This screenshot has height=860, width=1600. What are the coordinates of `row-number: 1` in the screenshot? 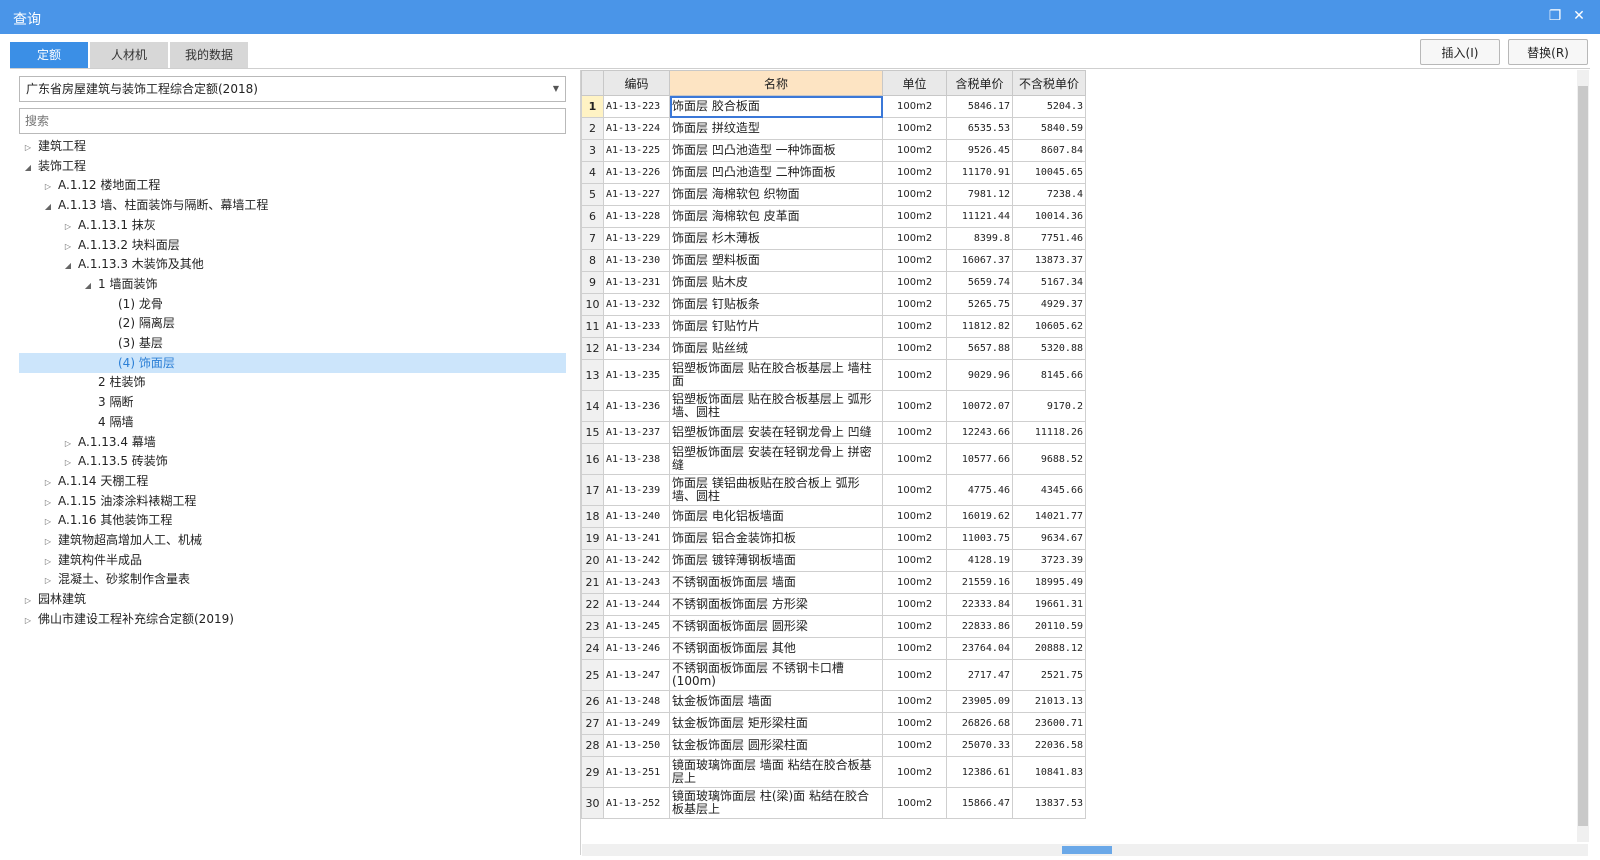 It's located at (592, 106).